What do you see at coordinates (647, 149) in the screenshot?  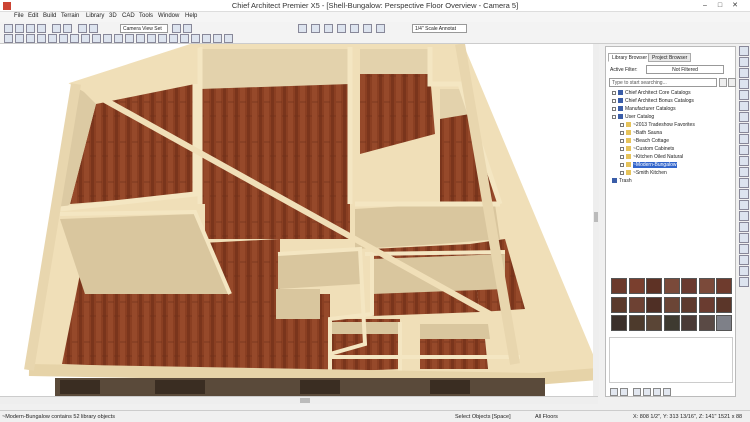 I see `tree-item-folder: ~Custom Cabinets` at bounding box center [647, 149].